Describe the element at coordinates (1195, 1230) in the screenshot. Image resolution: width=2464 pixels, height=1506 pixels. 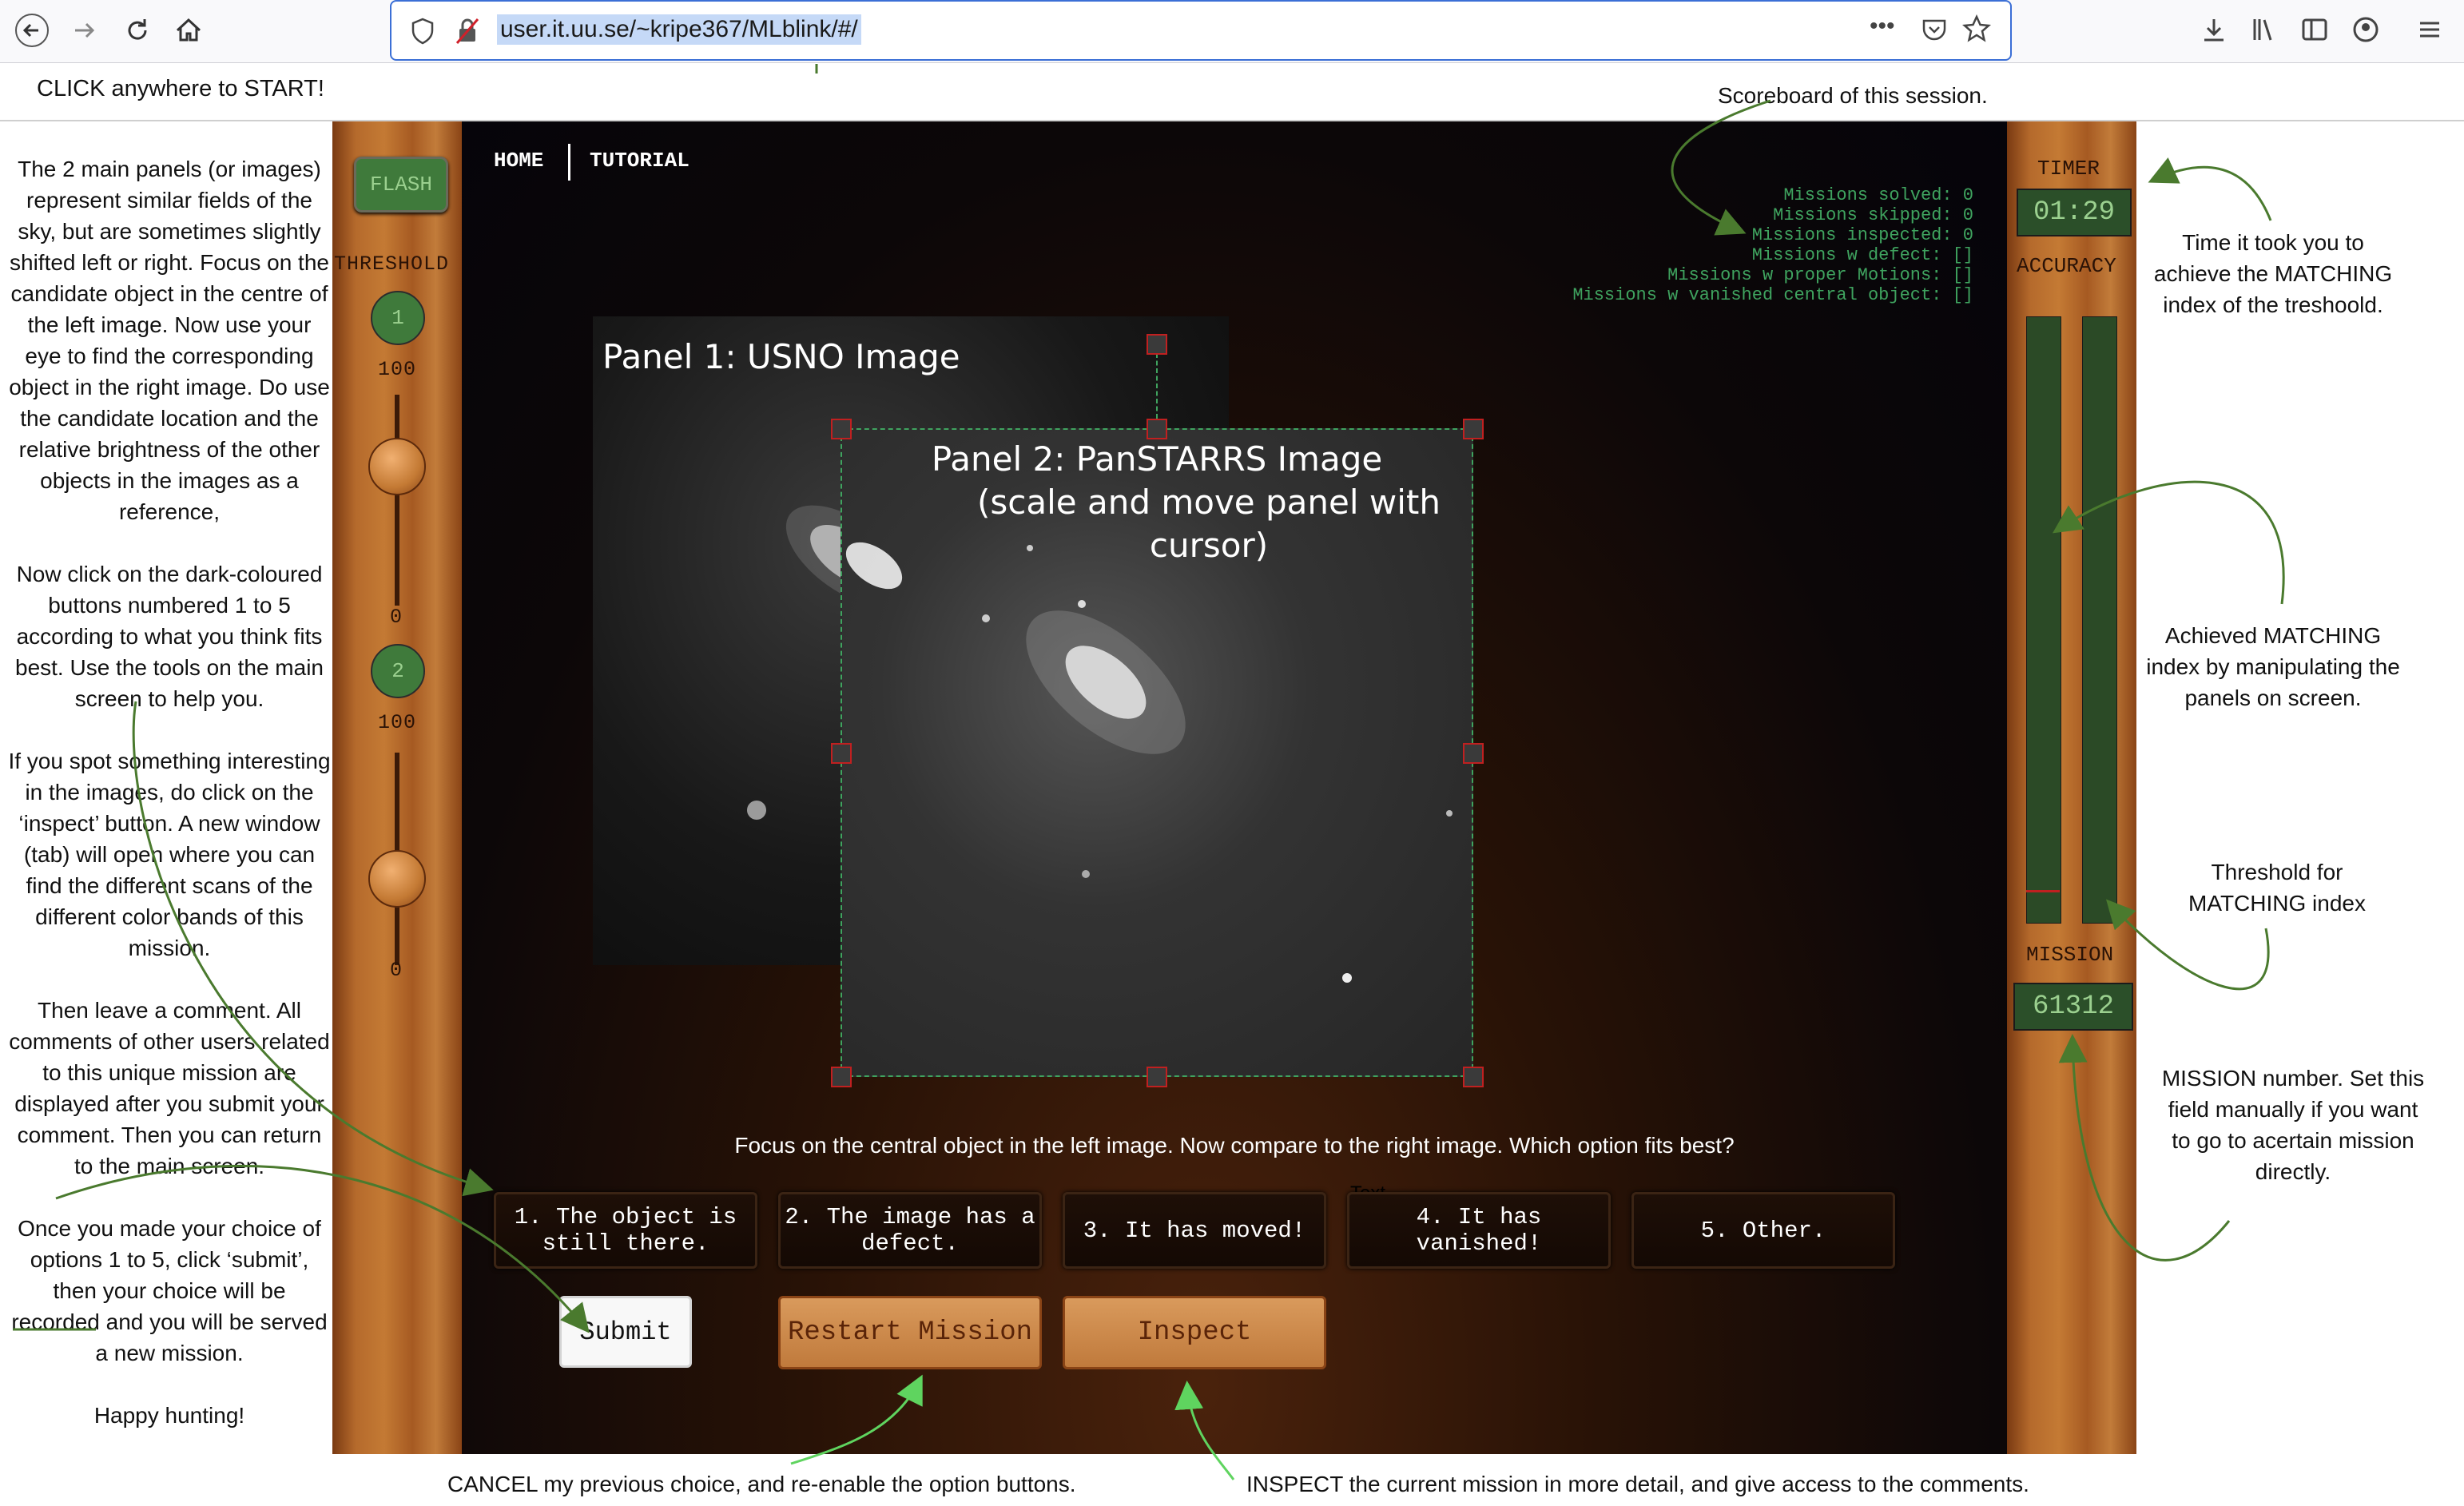
I see `option-3-button: 3. It has moved!` at that location.